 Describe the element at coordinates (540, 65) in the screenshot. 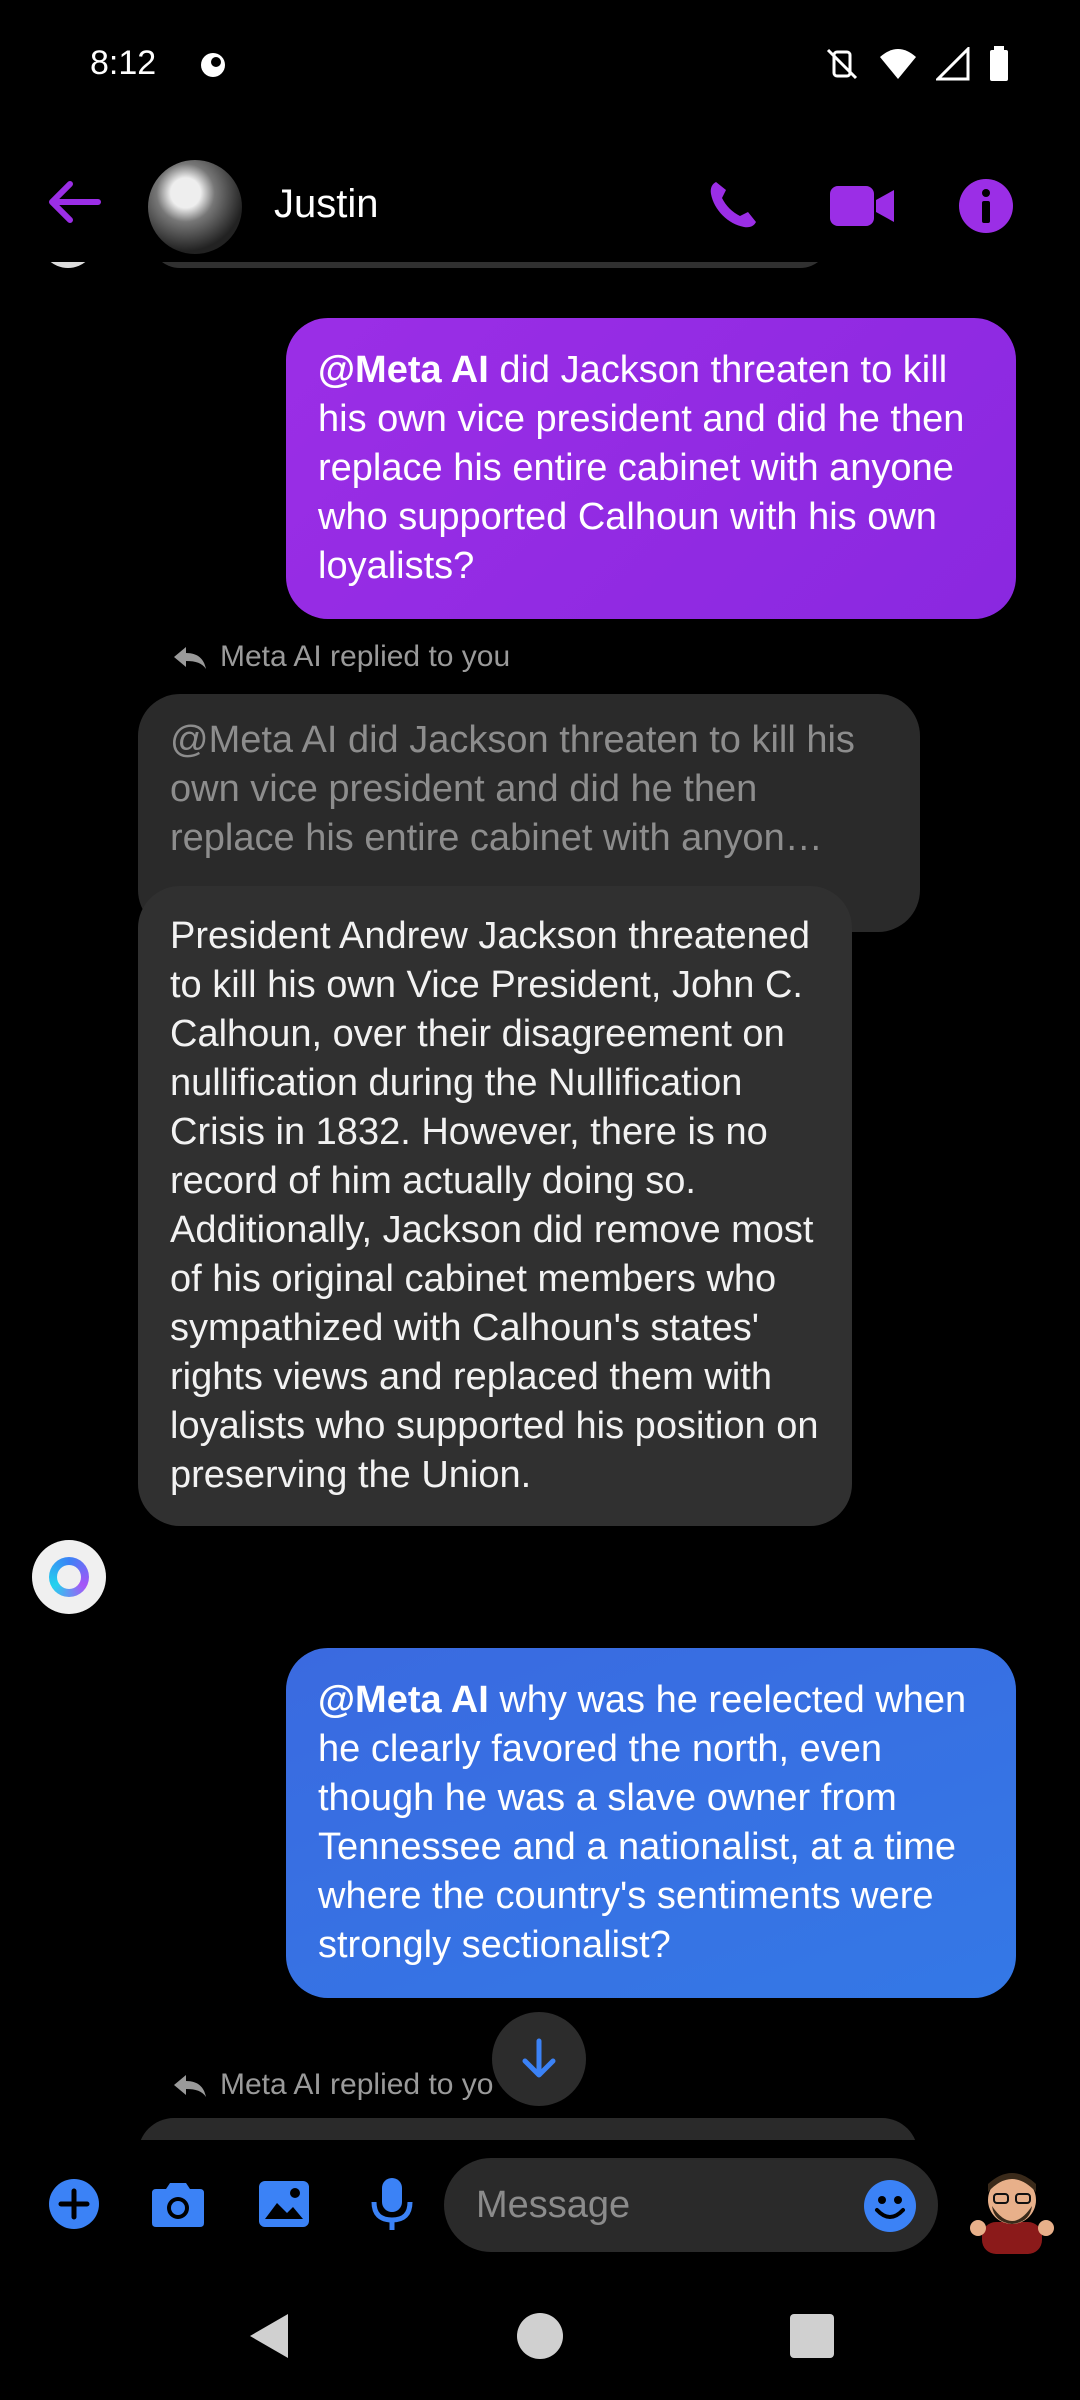

I see `status-bar: 8:12` at that location.